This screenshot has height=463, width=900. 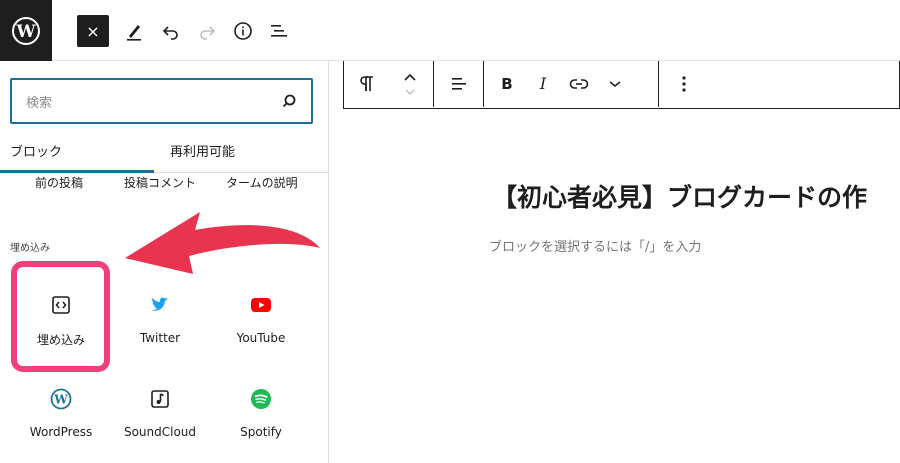 What do you see at coordinates (59, 182) in the screenshot?
I see `block-item-post-navigation-previous: 前の投稿` at bounding box center [59, 182].